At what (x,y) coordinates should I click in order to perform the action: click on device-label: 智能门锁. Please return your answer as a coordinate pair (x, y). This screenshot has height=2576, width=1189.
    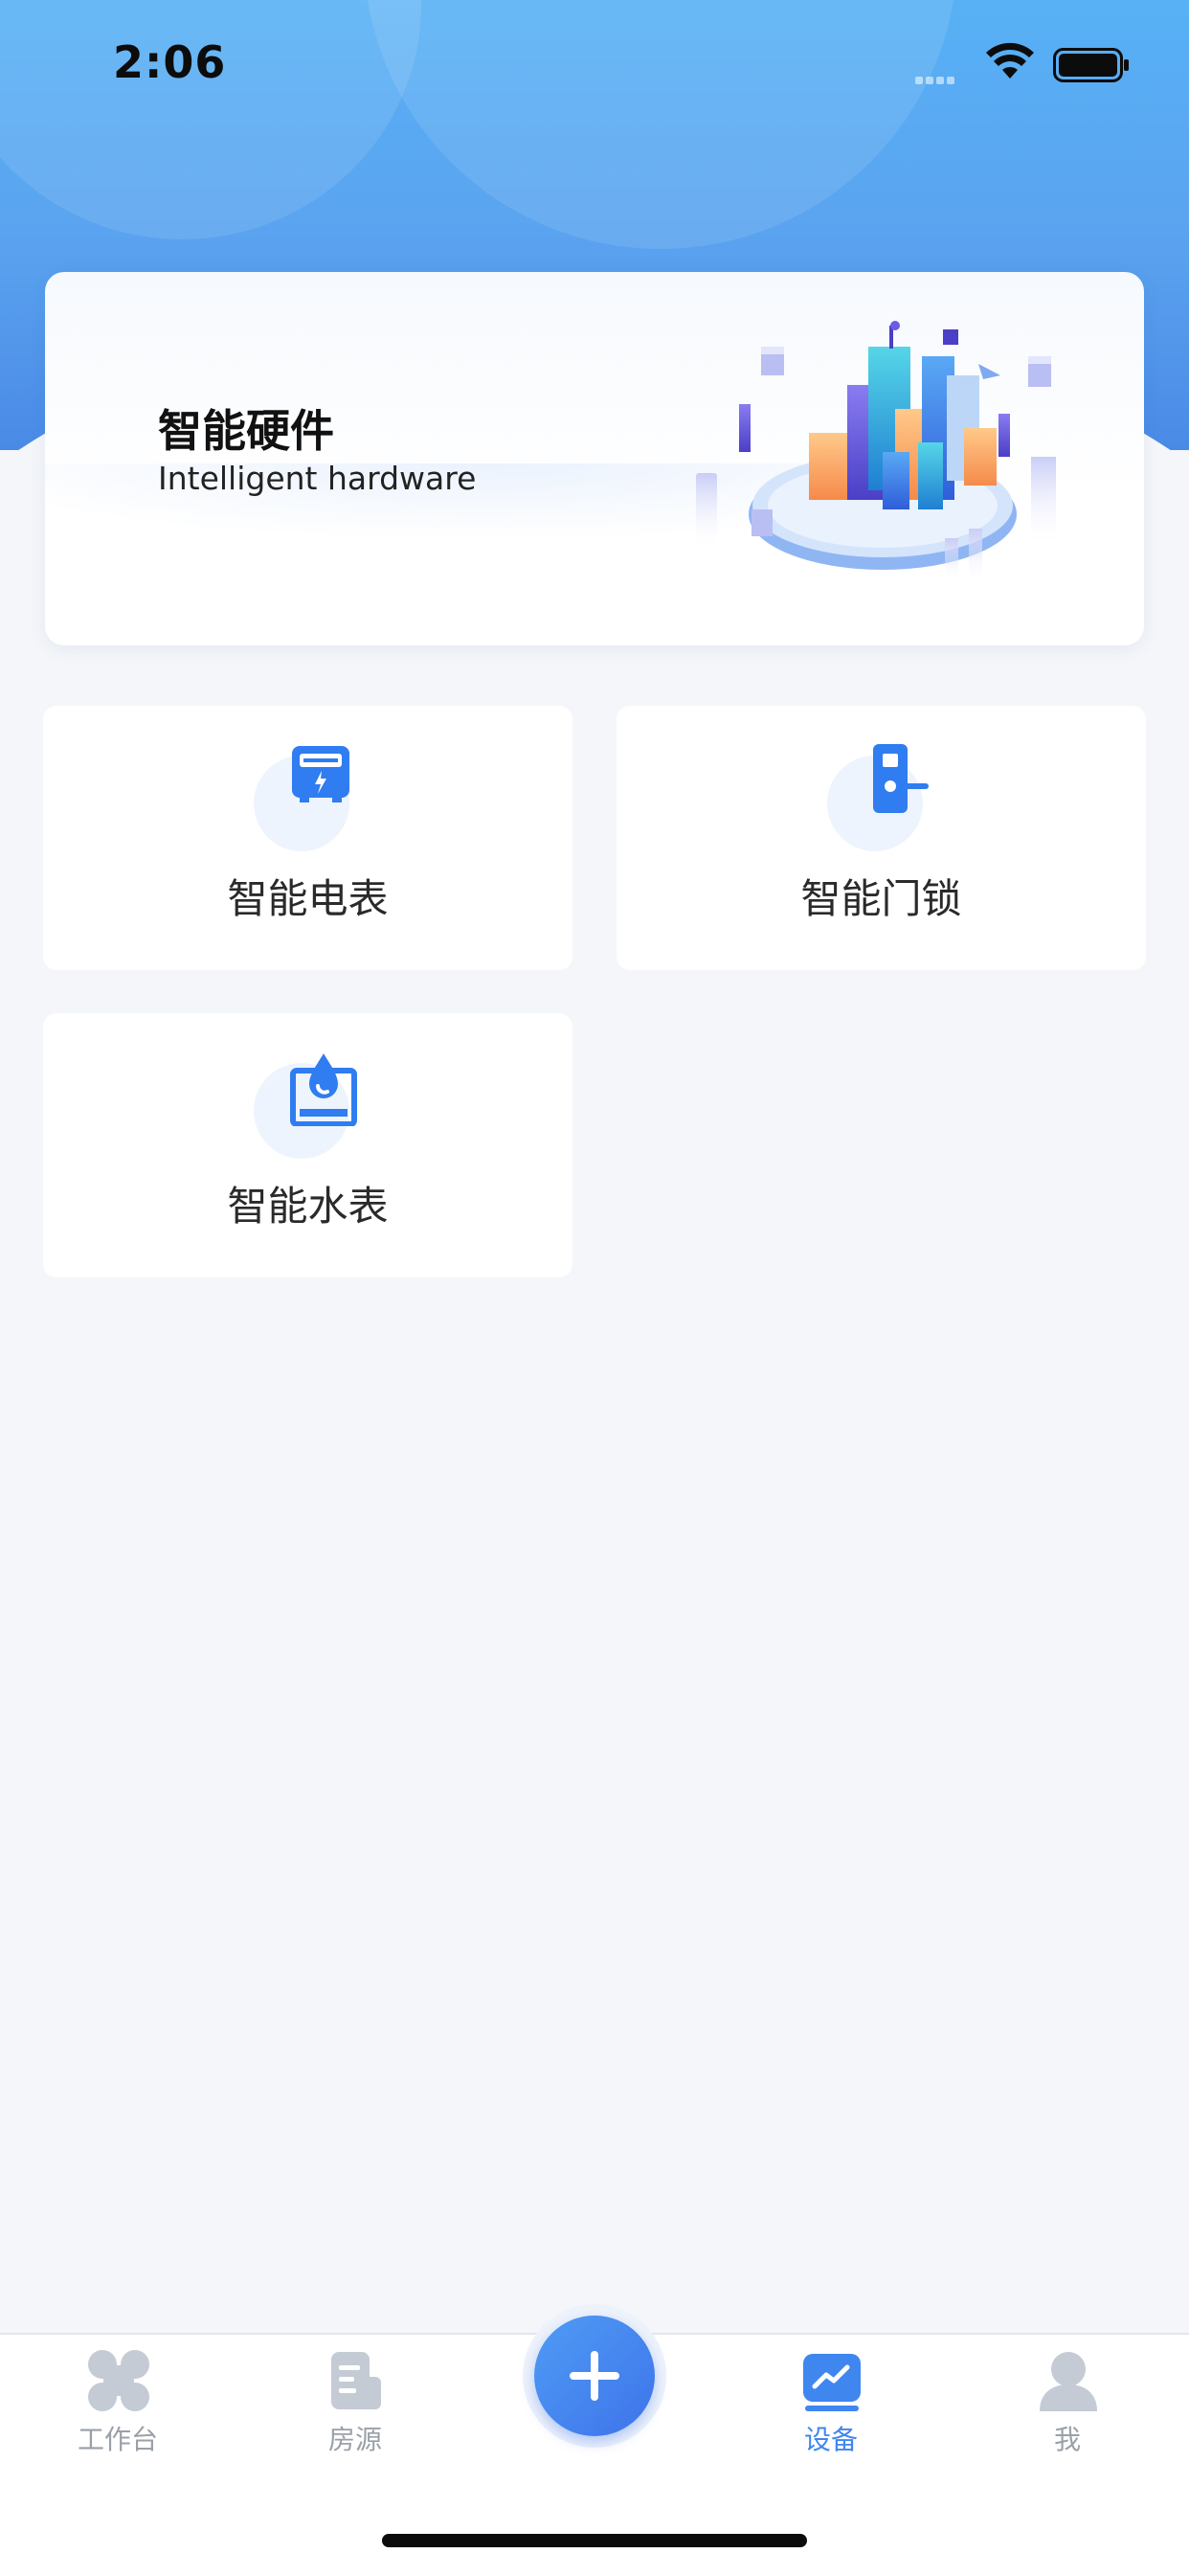
    Looking at the image, I should click on (881, 898).